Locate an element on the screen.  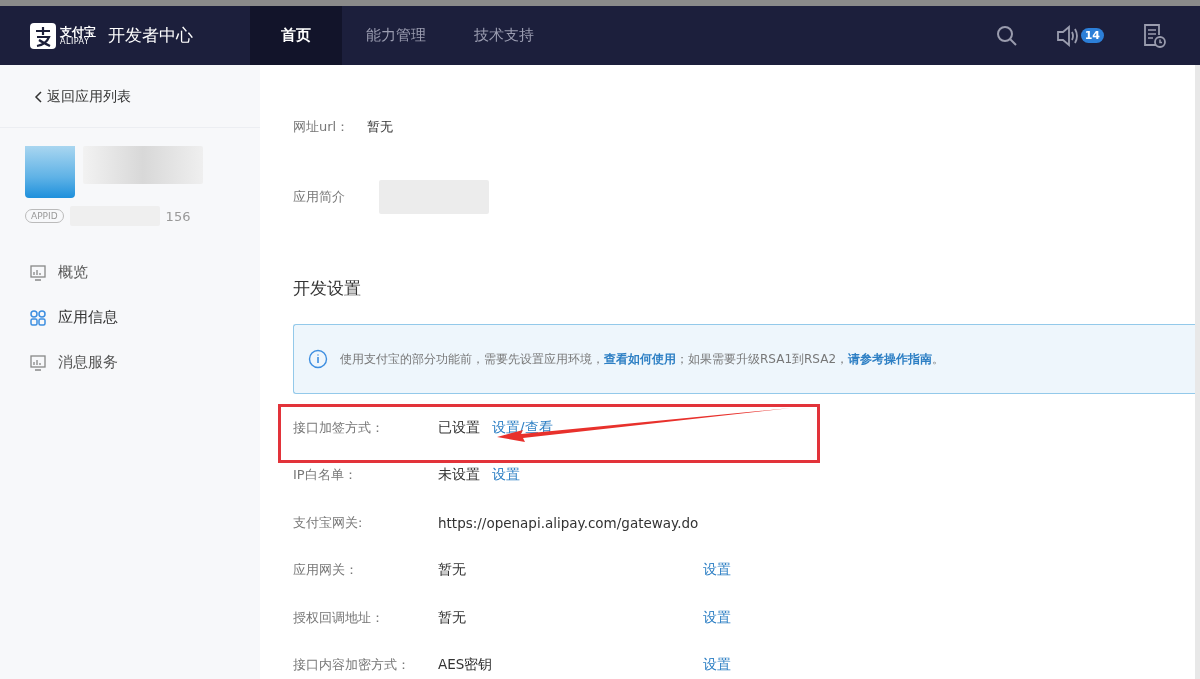
setting-value: 未设置 is located at coordinates (459, 475).